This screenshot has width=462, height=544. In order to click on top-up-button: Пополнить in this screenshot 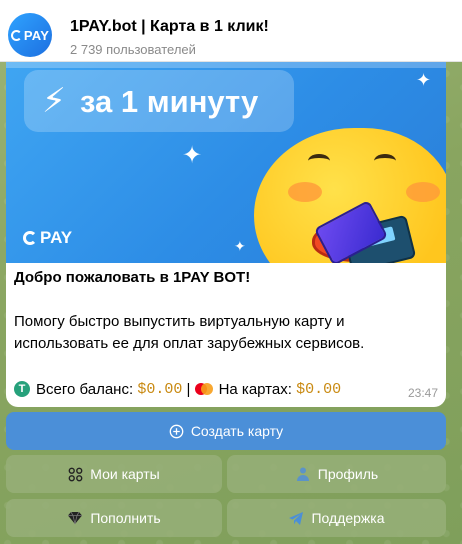, I will do `click(114, 518)`.